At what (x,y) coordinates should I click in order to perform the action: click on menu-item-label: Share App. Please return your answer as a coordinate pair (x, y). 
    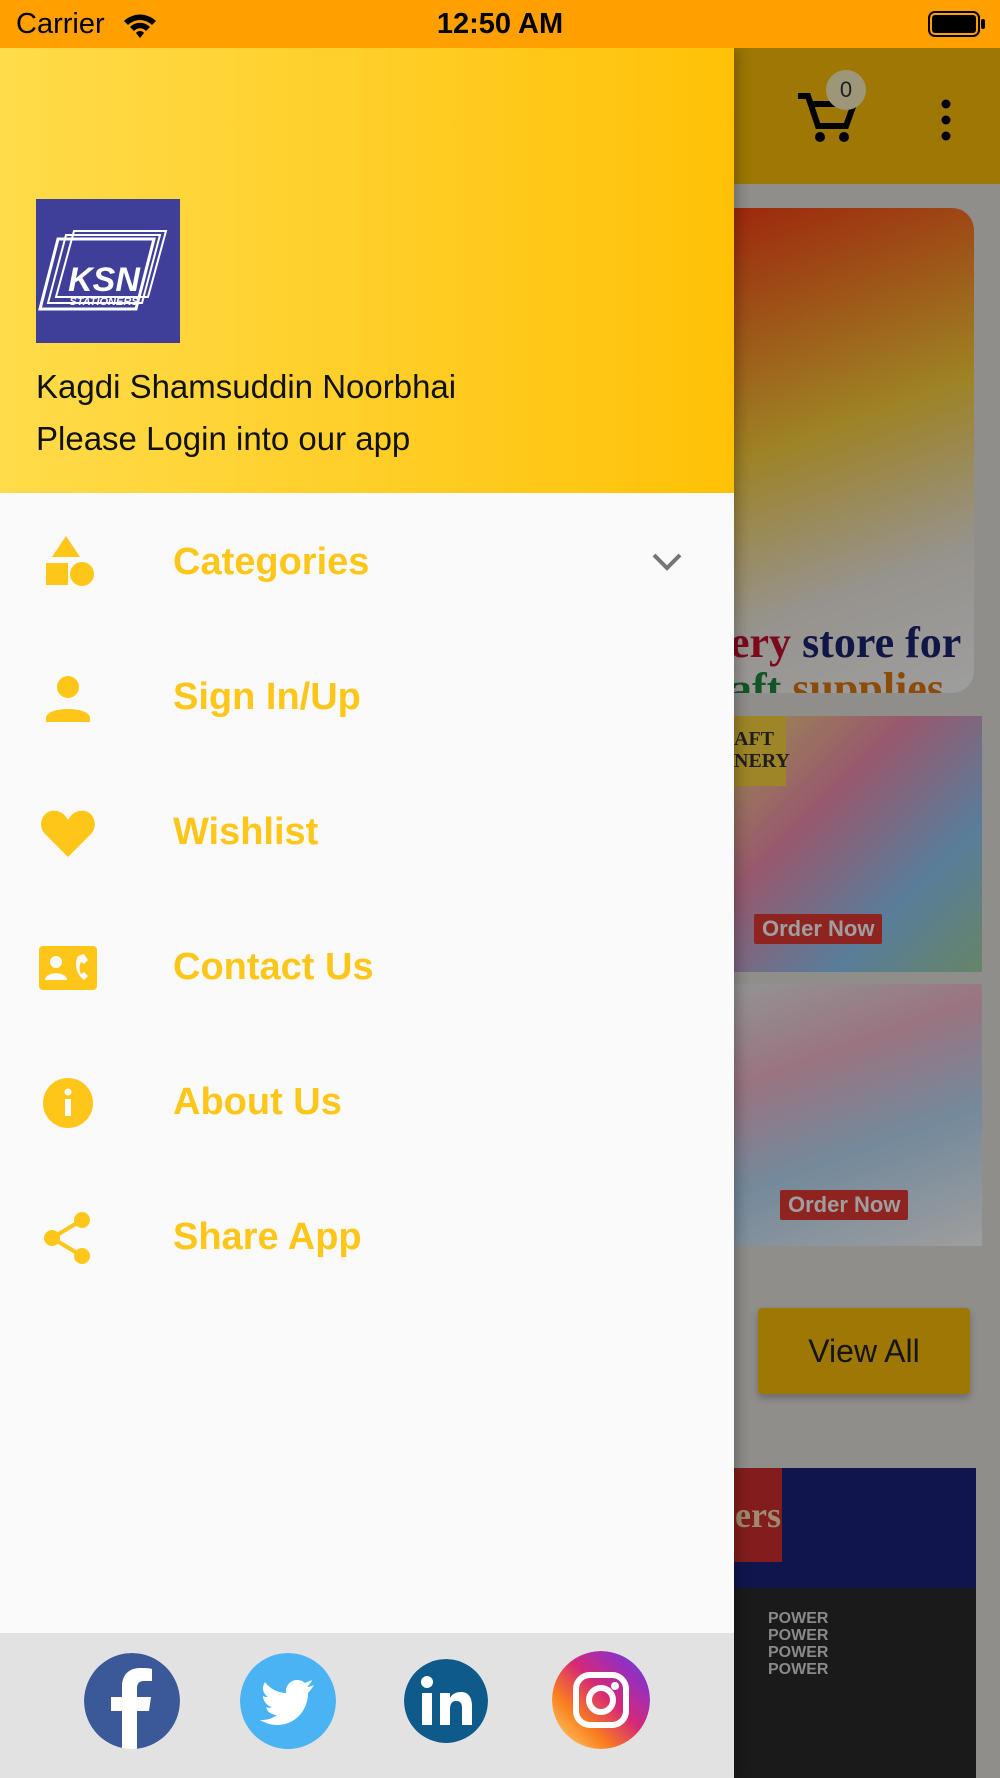
    Looking at the image, I should click on (267, 1237).